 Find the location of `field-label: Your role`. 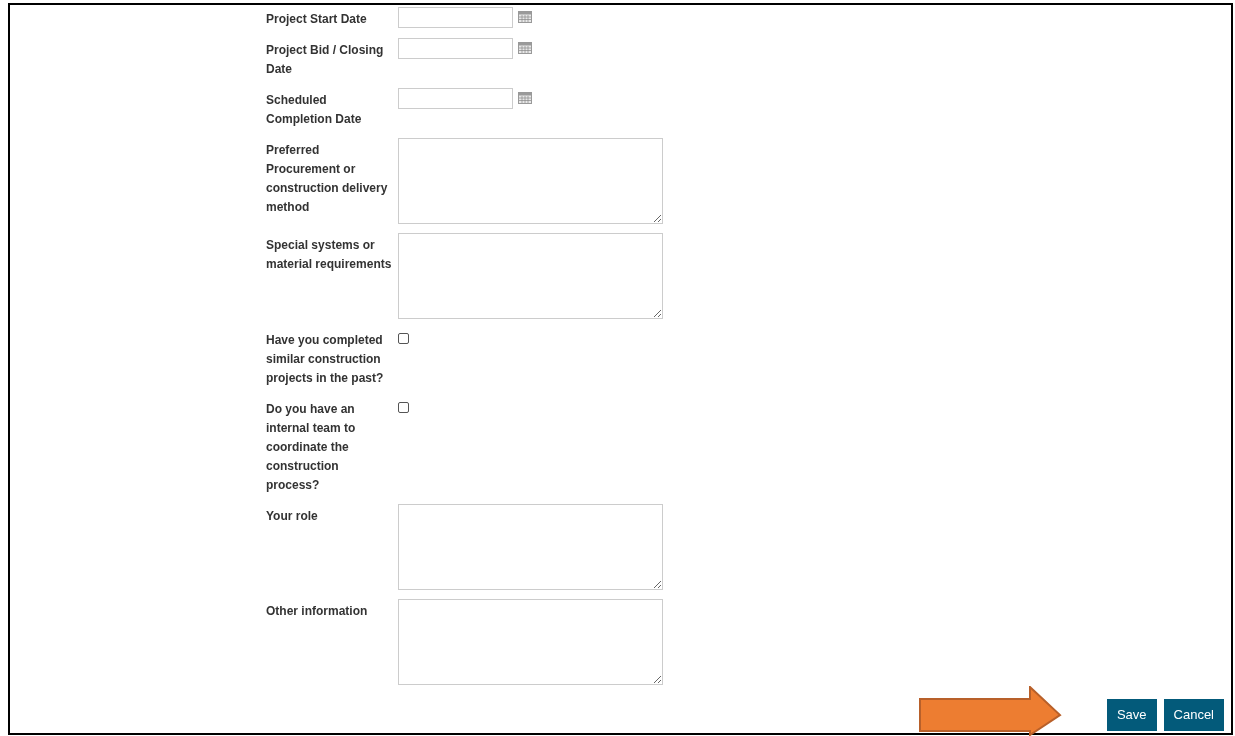

field-label: Your role is located at coordinates (292, 516).